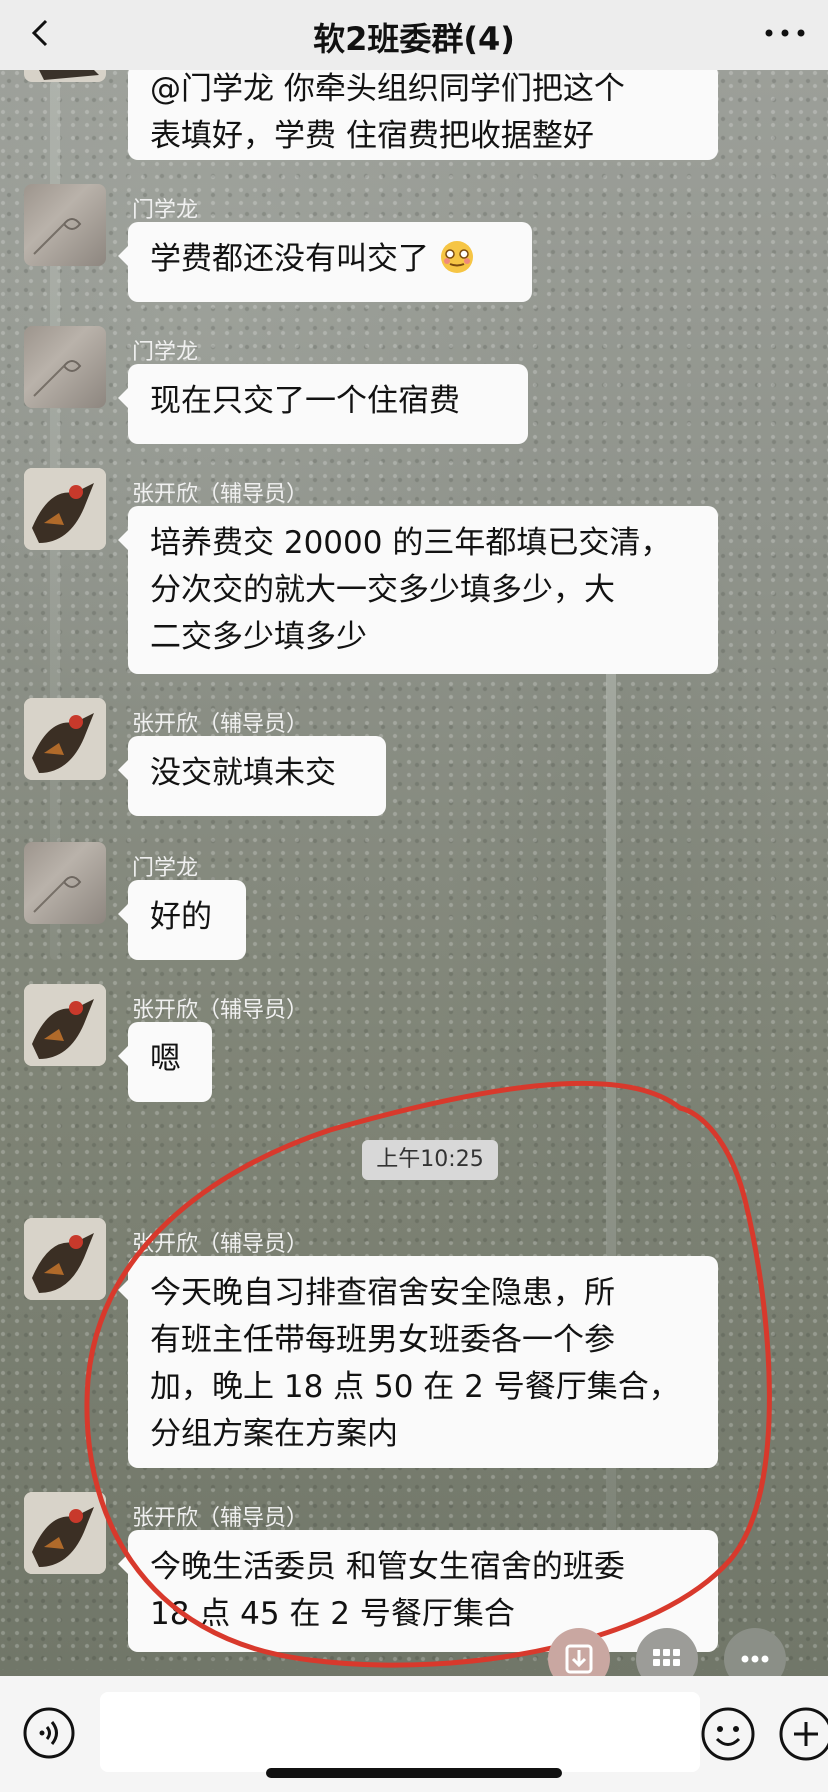 The image size is (828, 1792). I want to click on message-bubble: @门学龙 你牵头组织同学们把这个 表填好，学费 住宿费把收据整好, so click(423, 112).